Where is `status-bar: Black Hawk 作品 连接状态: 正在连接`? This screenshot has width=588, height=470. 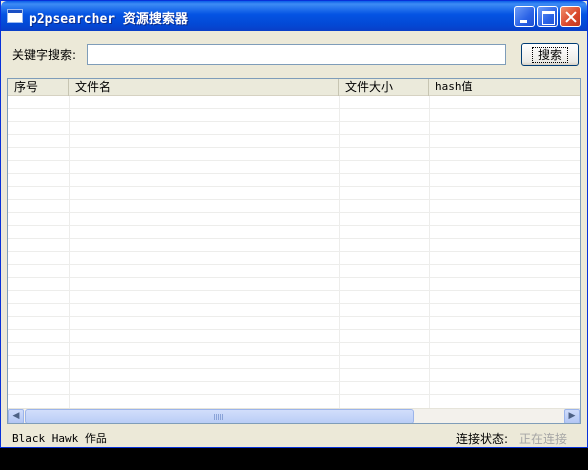 status-bar: Black Hawk 作品 连接状态: 正在连接 is located at coordinates (294, 436).